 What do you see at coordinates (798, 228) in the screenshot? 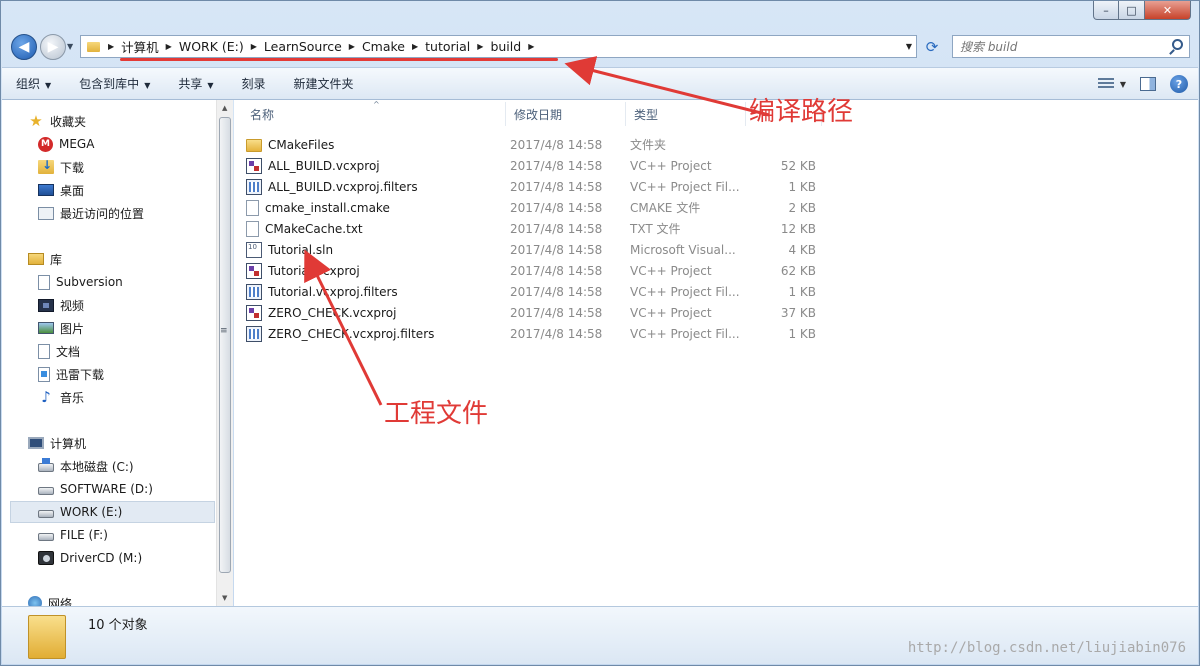
I see `file-size: 12 KB` at bounding box center [798, 228].